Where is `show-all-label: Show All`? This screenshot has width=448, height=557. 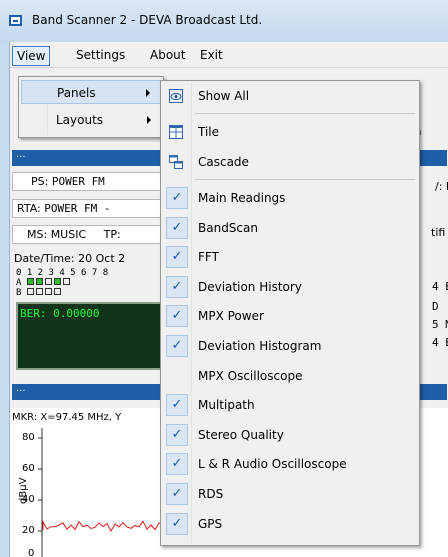 show-all-label: Show All is located at coordinates (224, 96).